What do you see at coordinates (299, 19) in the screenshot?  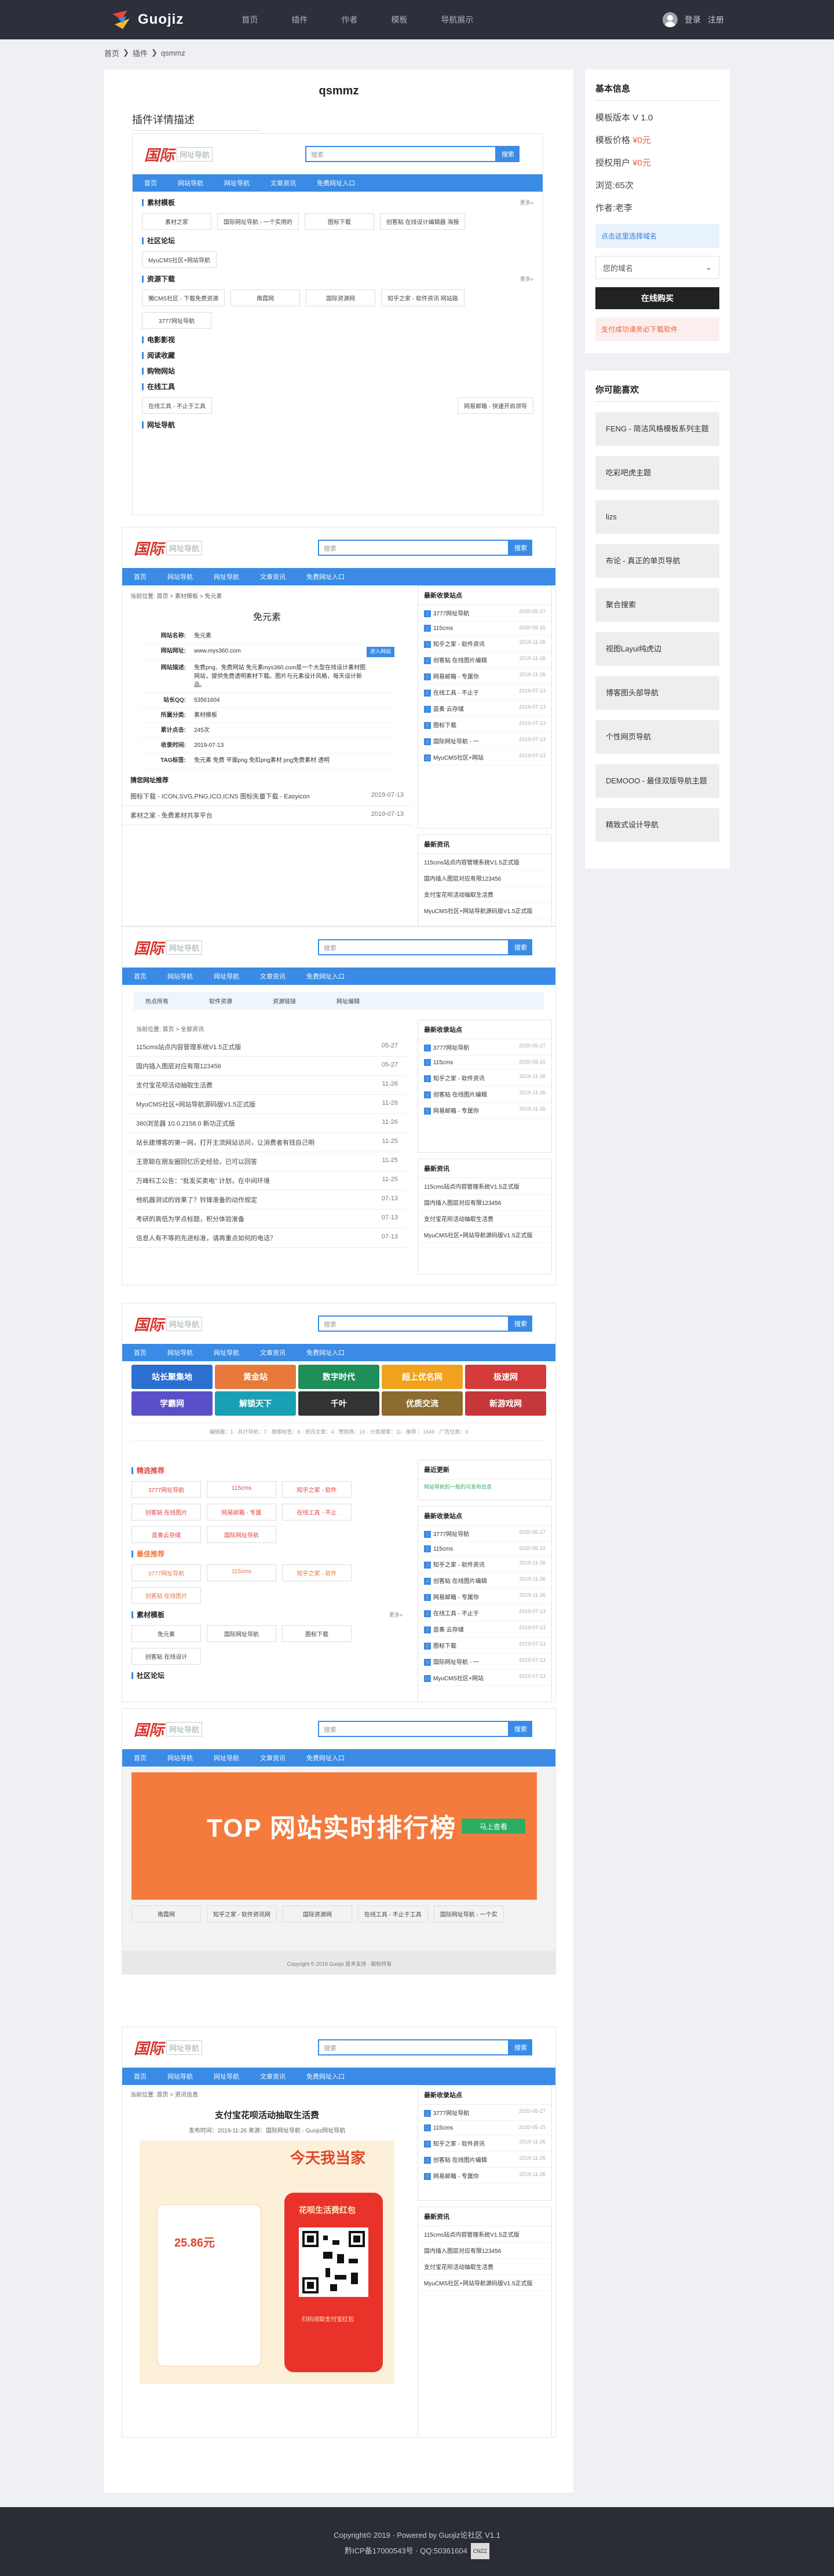 I see `nav-plugins: 插件` at bounding box center [299, 19].